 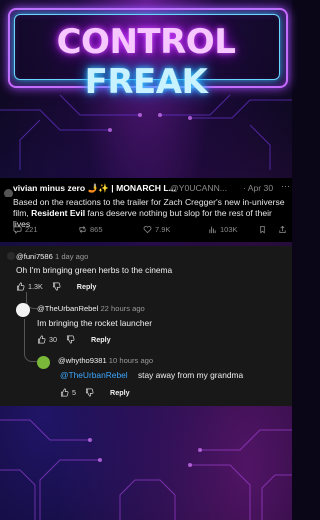 I want to click on comment-actions: 1.3K Reply, so click(x=56, y=286).